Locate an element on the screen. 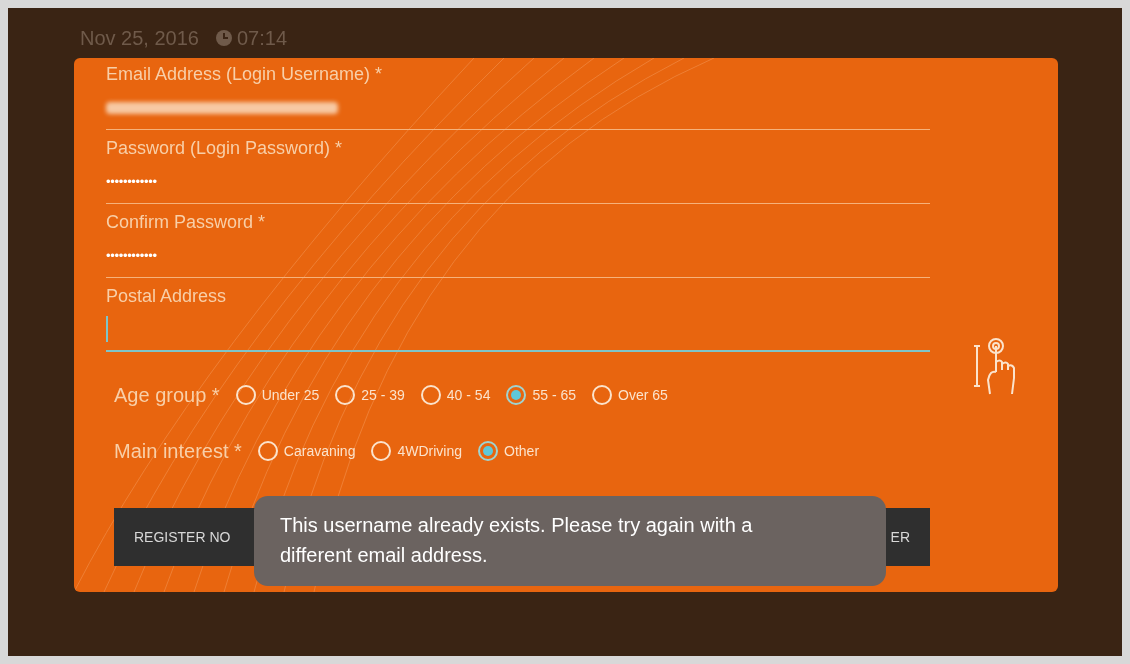  radio-option: Over 65 is located at coordinates (630, 395).